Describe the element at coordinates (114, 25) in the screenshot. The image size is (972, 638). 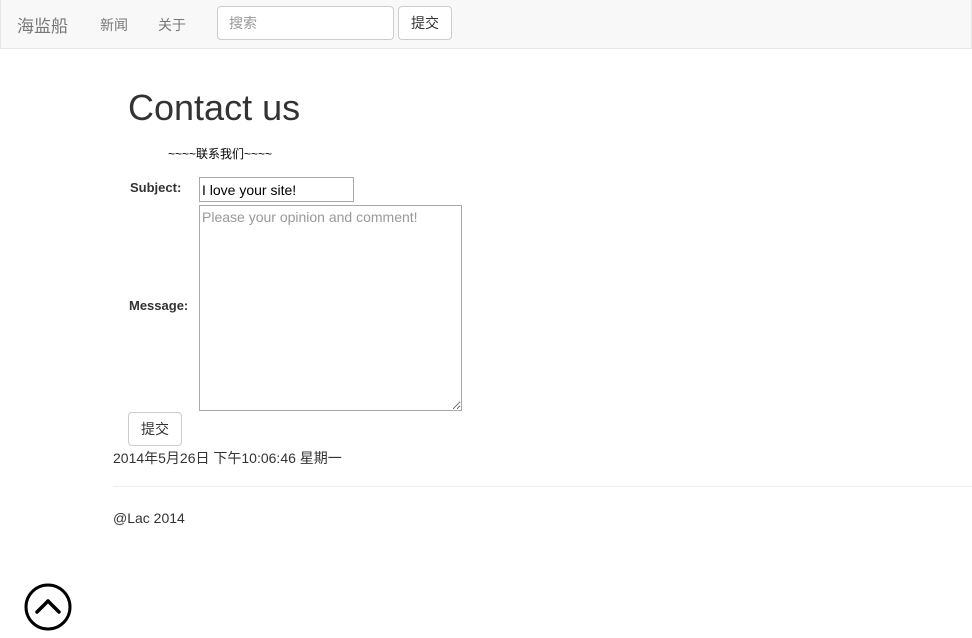
I see `nav-link-news: 新闻` at that location.